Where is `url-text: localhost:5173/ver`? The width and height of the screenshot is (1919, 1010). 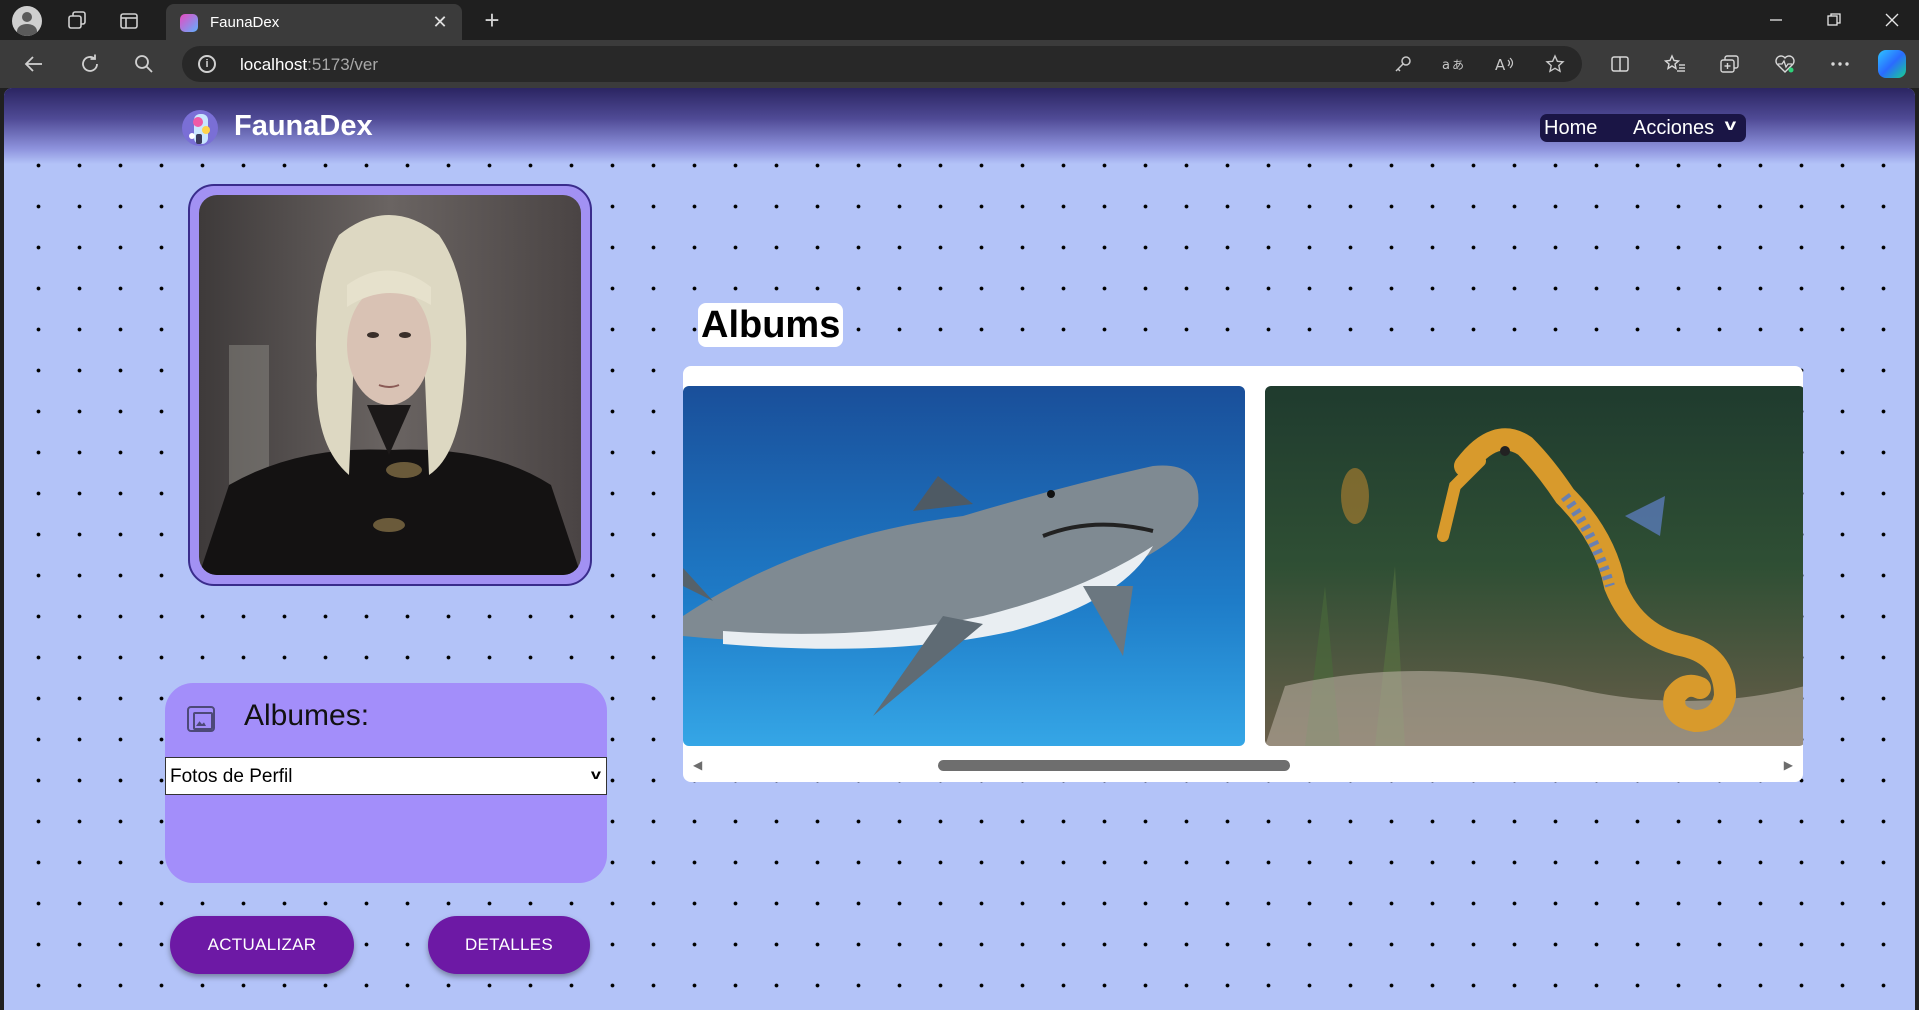
url-text: localhost:5173/ver is located at coordinates (309, 65).